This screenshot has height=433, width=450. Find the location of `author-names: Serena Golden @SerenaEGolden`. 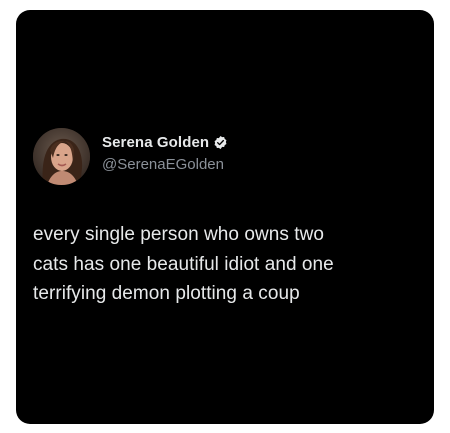

author-names: Serena Golden @SerenaEGolden is located at coordinates (165, 153).